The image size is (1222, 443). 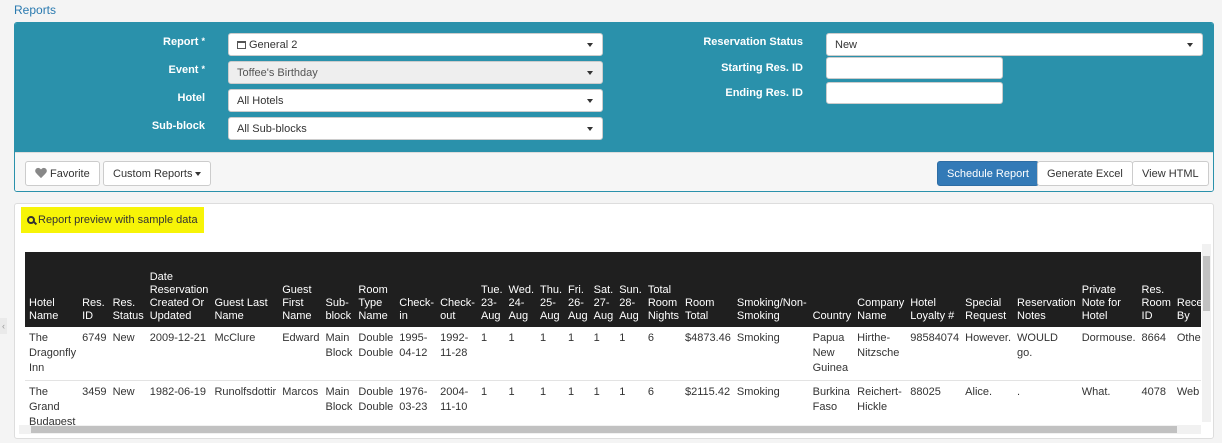 I want to click on column-header: Reservation Notes, so click(x=1045, y=289).